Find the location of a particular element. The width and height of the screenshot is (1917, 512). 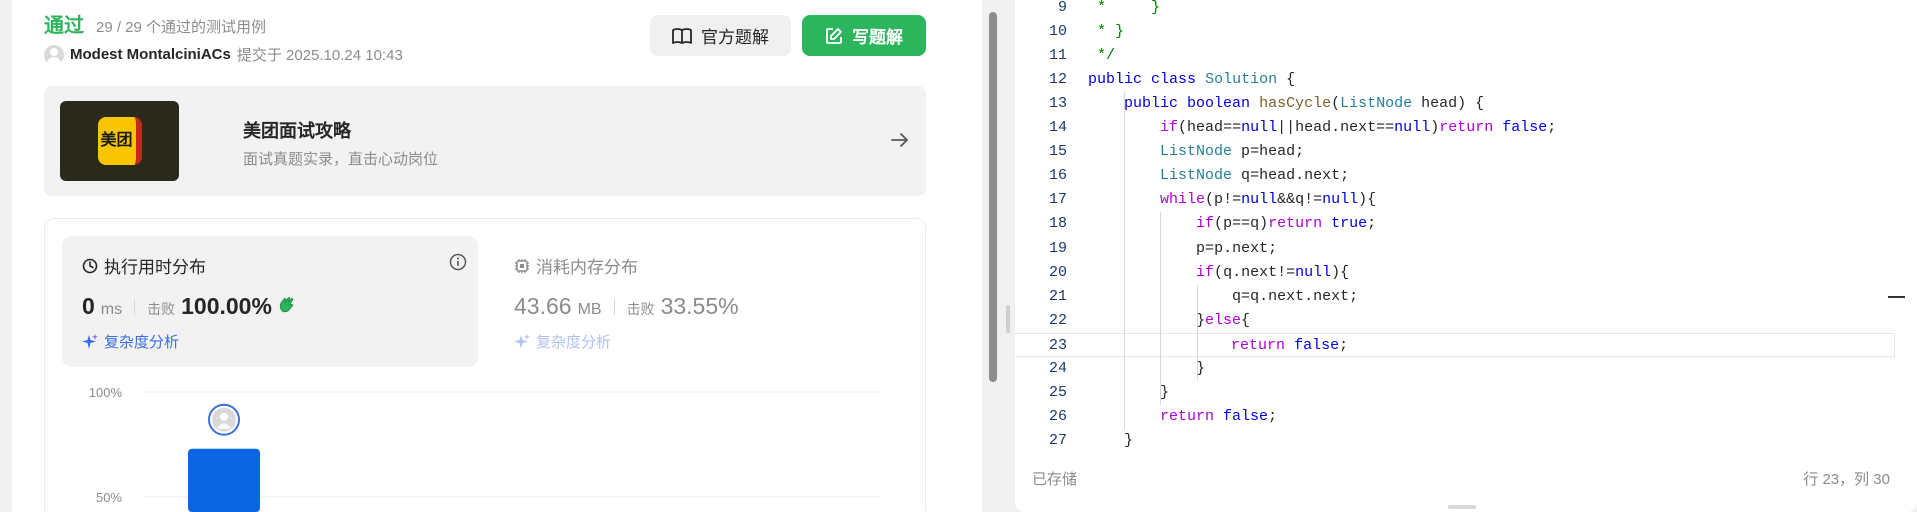

code-text: if(p==q)return true; is located at coordinates (1232, 224).